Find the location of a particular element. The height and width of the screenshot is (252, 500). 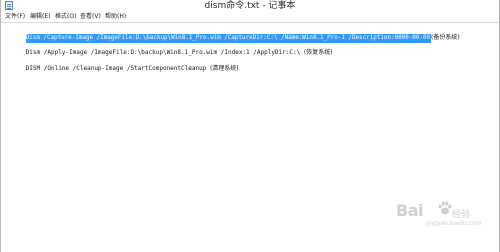

title-bar: dism命令.txt - 记事本 is located at coordinates (250, 6).